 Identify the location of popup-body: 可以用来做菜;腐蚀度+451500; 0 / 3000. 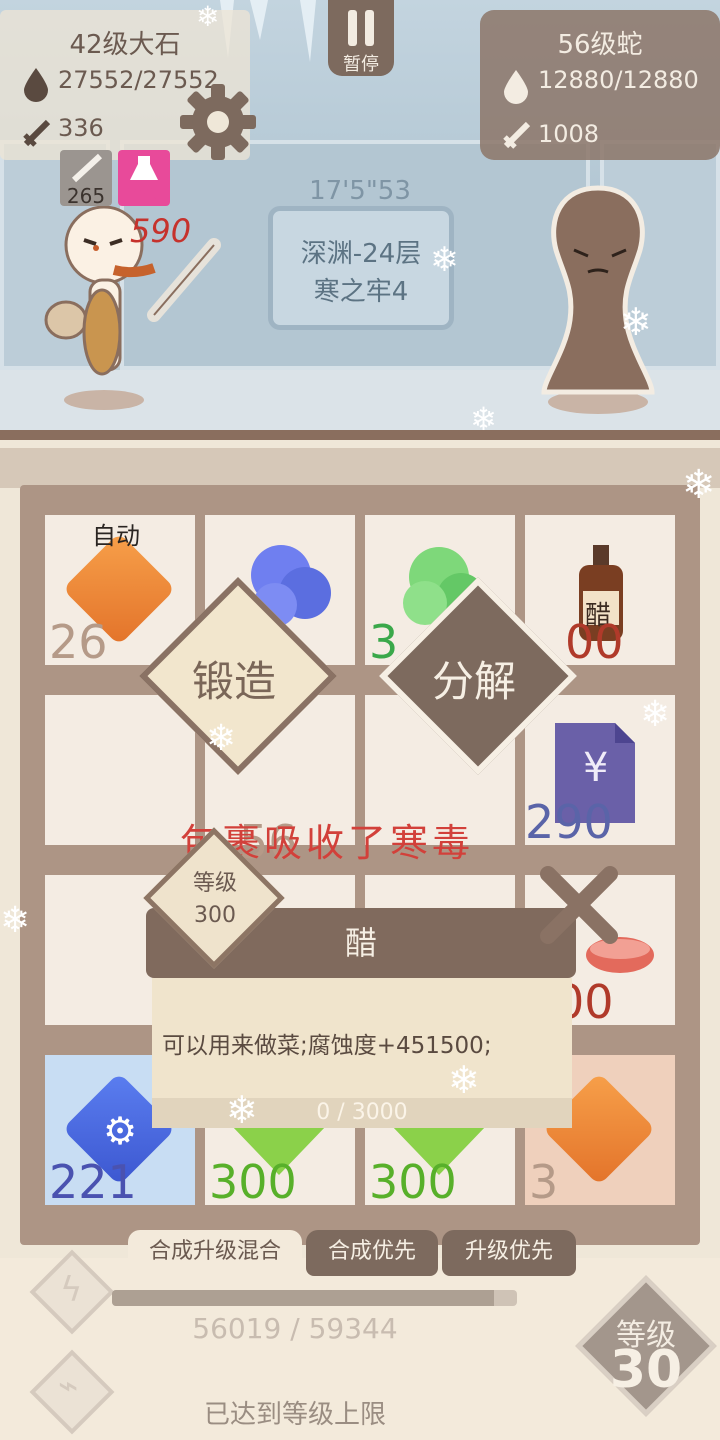
(362, 1053).